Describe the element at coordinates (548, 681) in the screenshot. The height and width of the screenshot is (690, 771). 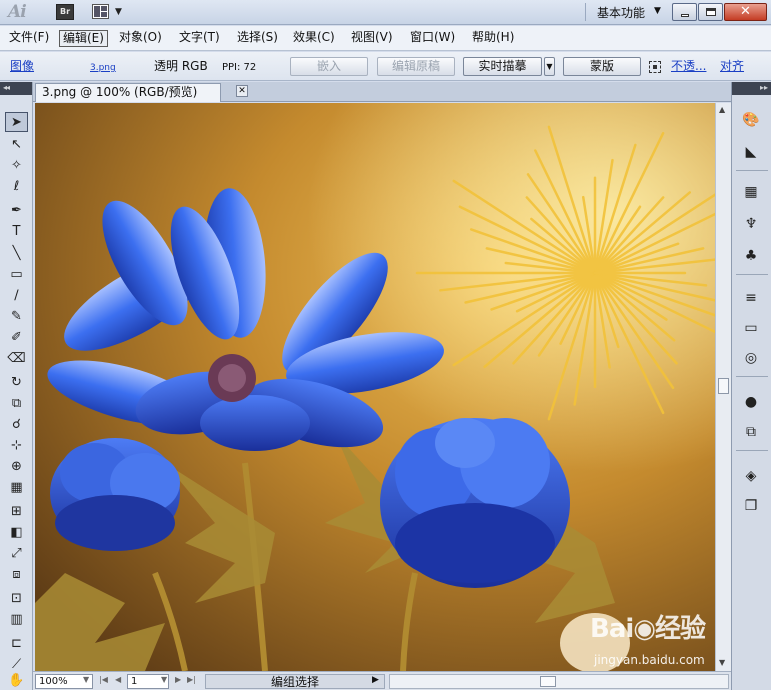
I see `horizontal-scroll-thumb` at that location.